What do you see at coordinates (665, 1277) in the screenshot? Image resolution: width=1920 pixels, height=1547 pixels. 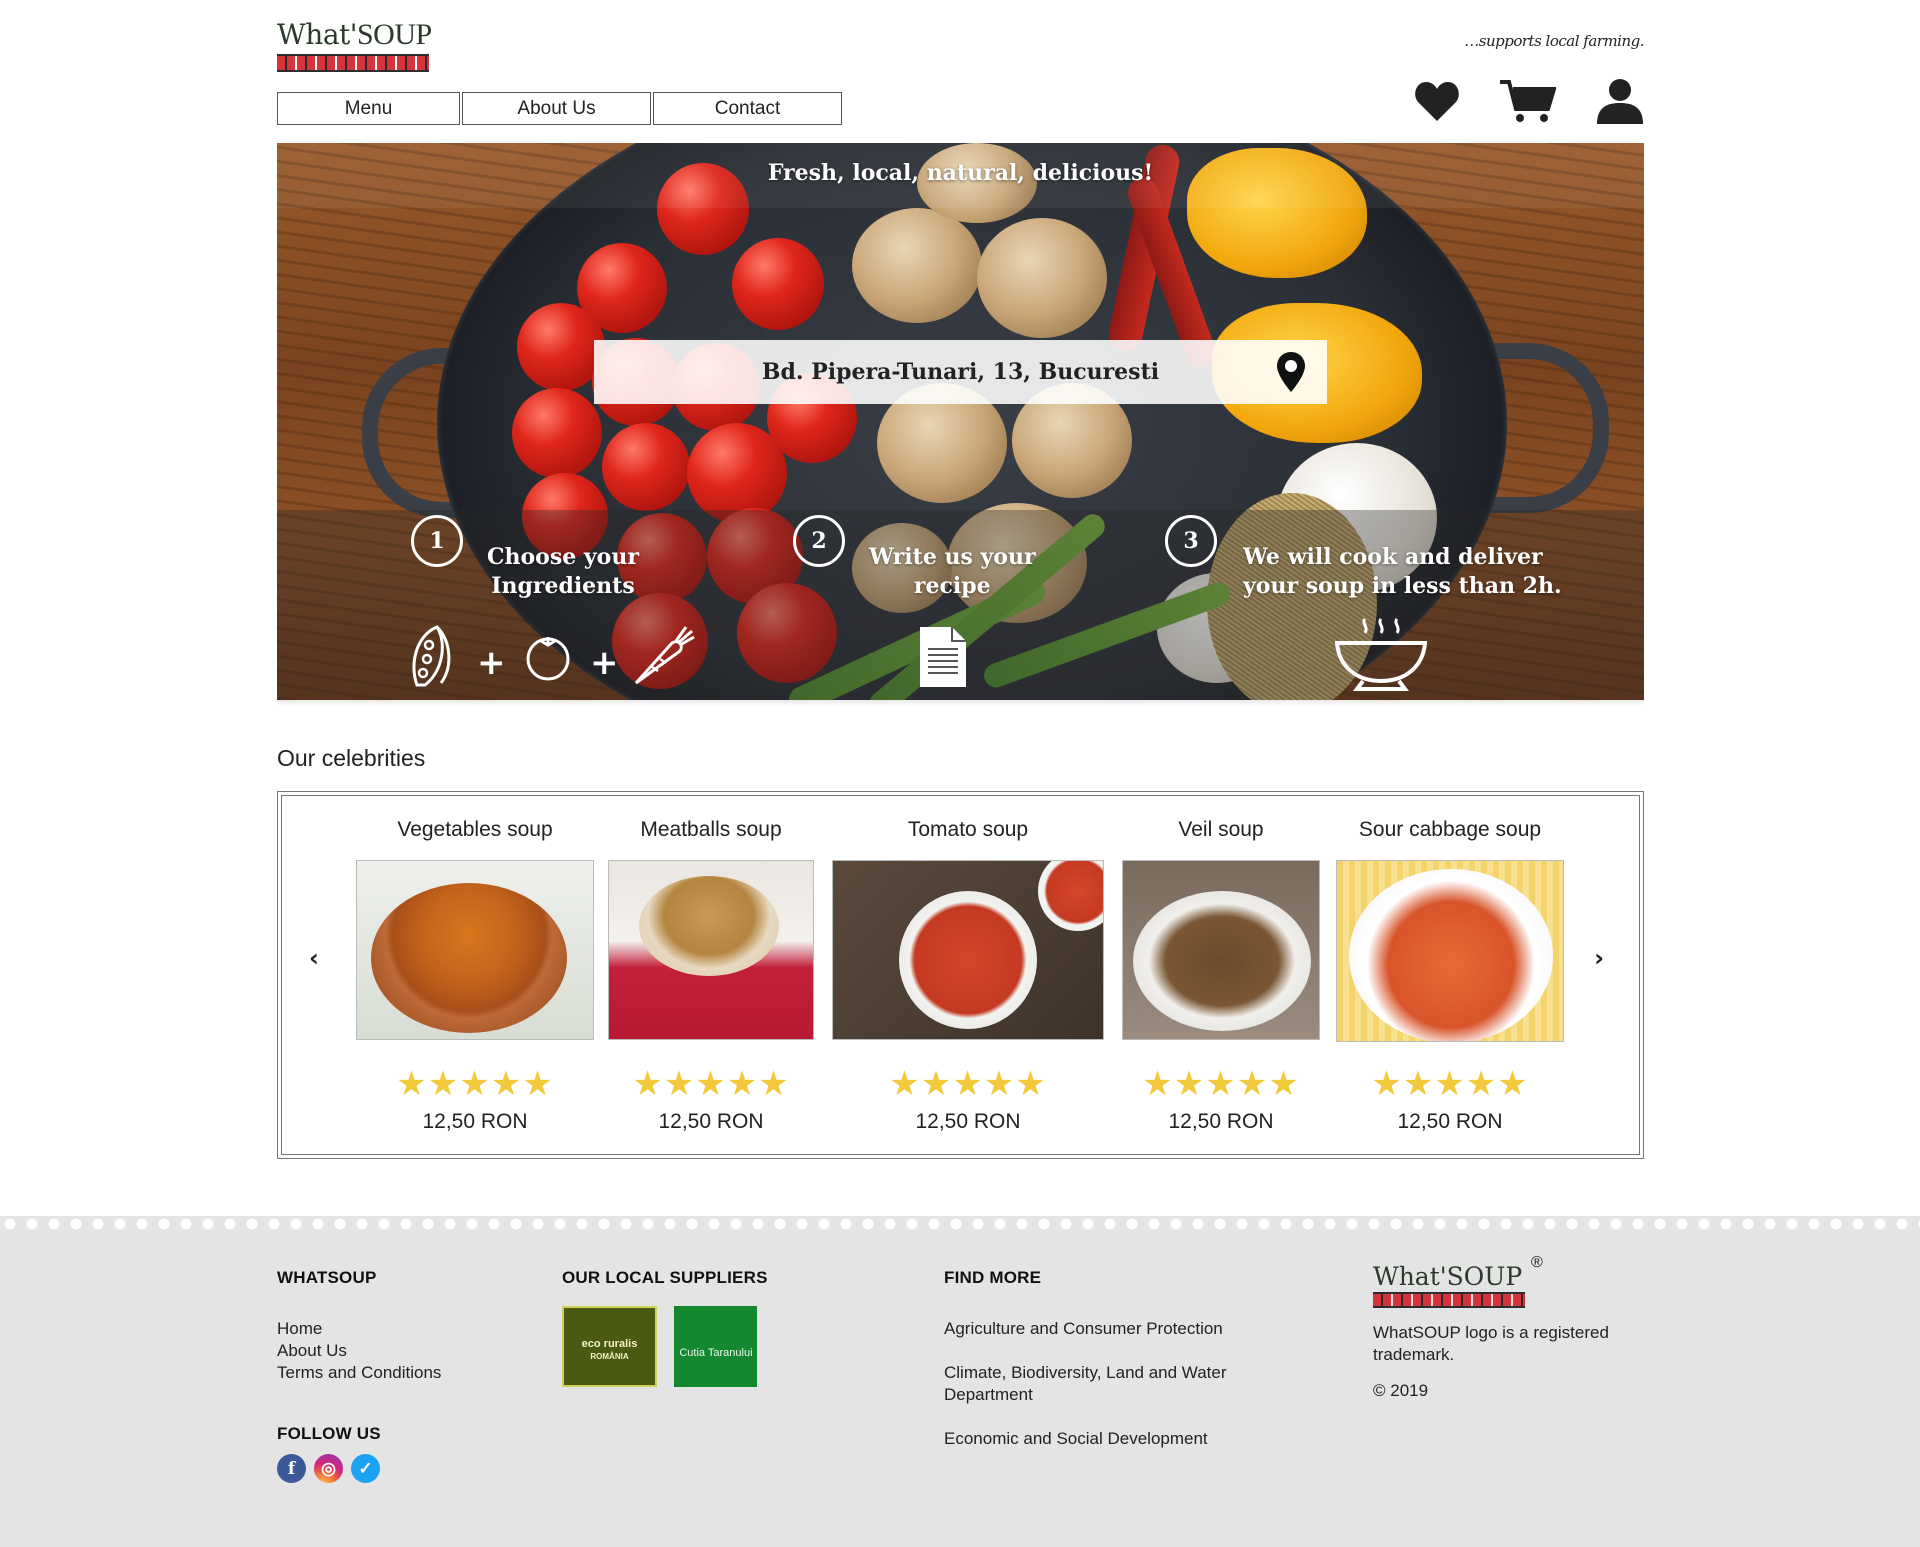 I see `footer-heading: OUR LOCAL SUPPLIERS` at bounding box center [665, 1277].